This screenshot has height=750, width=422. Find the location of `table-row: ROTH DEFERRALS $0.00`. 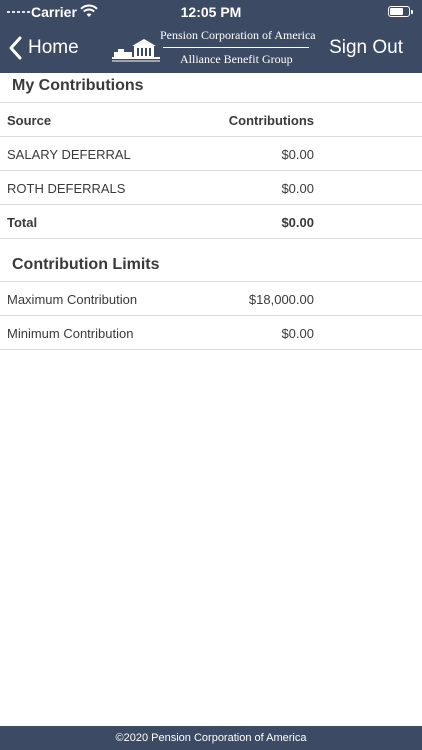

table-row: ROTH DEFERRALS $0.00 is located at coordinates (211, 188).